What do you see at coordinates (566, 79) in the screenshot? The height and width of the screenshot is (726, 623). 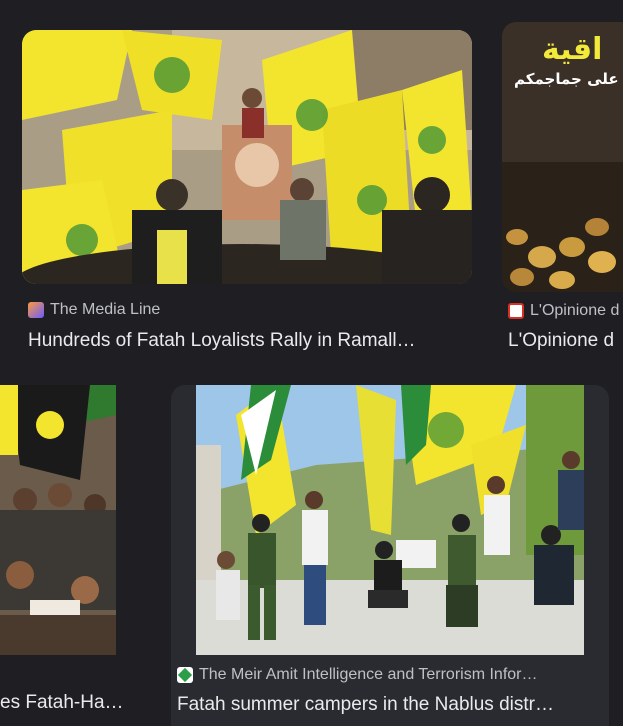 I see `image-arabic-subheadline: على جماجمكم` at bounding box center [566, 79].